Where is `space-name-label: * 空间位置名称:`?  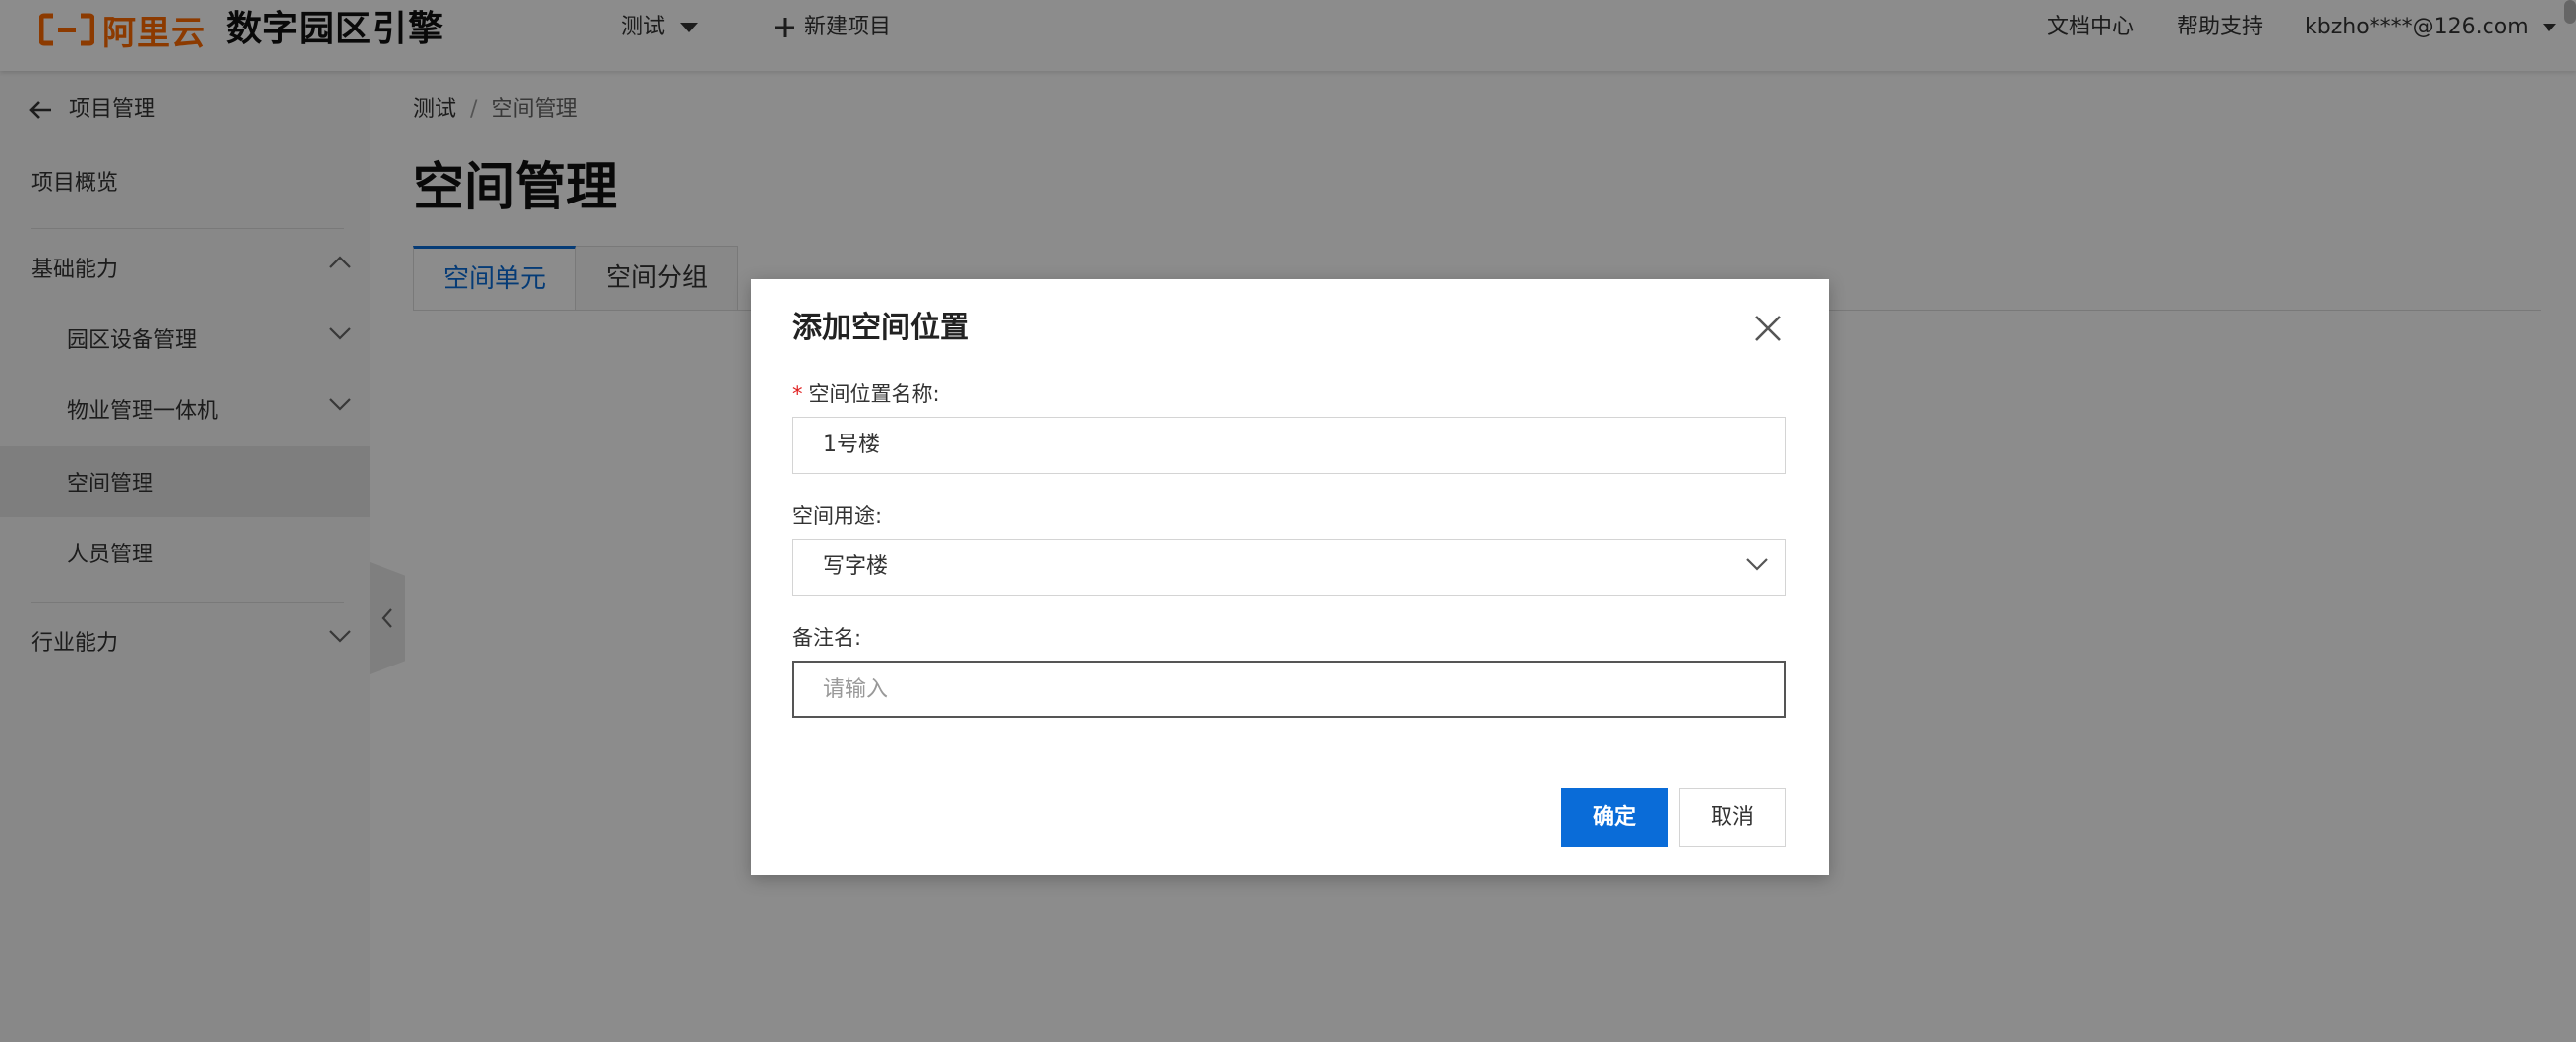
space-name-label: * 空间位置名称: is located at coordinates (866, 394).